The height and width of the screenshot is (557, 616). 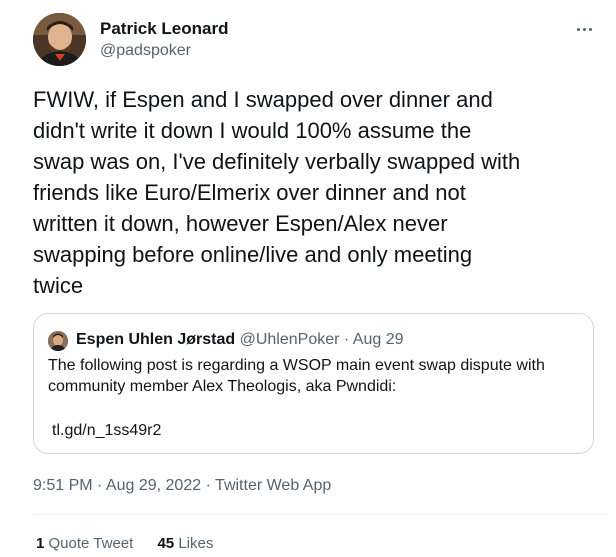 I want to click on quoted-header: Espen Uhlen Jørstad @UhlenPoker · Aug 29, so click(x=240, y=340).